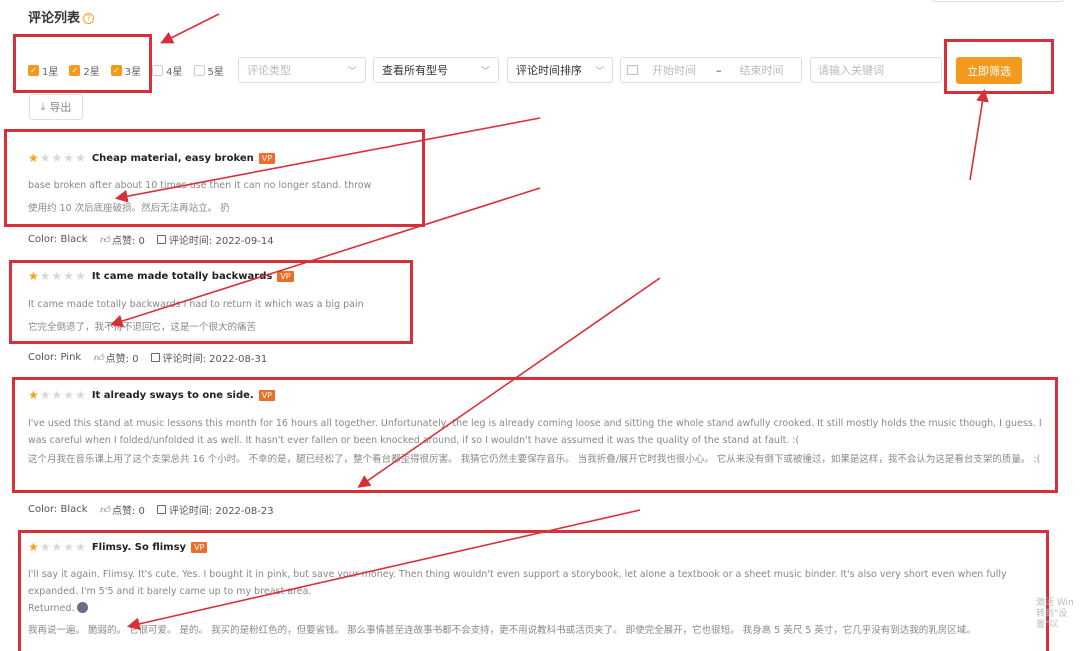  I want to click on arrow-to-star-filter, so click(190, 28).